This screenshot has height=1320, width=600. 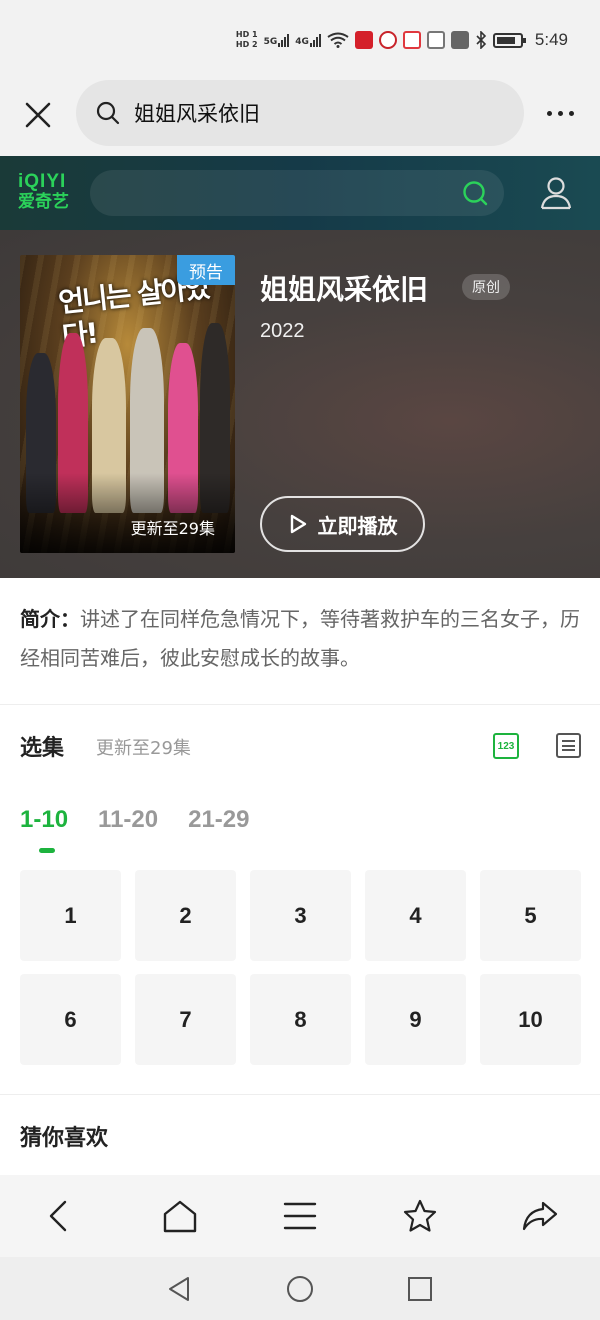 What do you see at coordinates (70, 915) in the screenshot?
I see `episode-button: 1` at bounding box center [70, 915].